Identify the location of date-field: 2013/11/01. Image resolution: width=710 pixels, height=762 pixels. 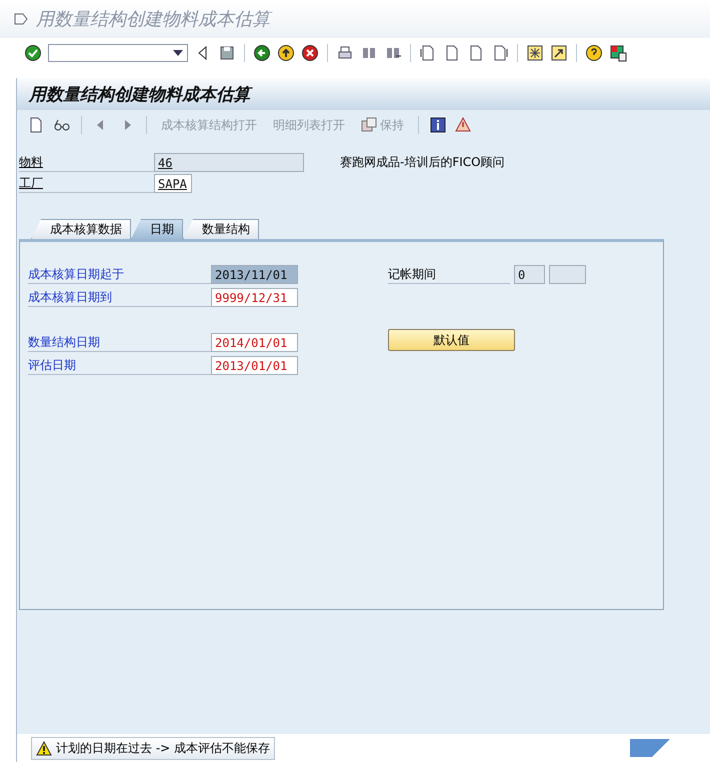
(254, 274).